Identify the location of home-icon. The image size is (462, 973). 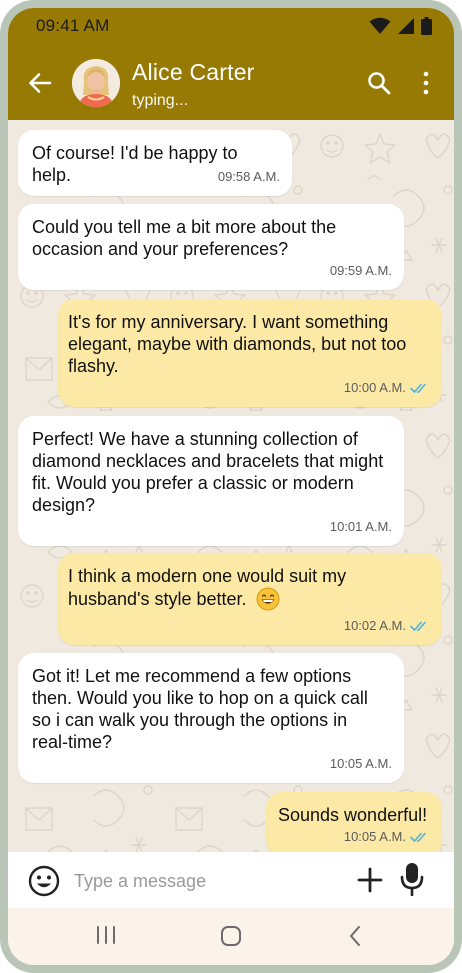
(231, 936).